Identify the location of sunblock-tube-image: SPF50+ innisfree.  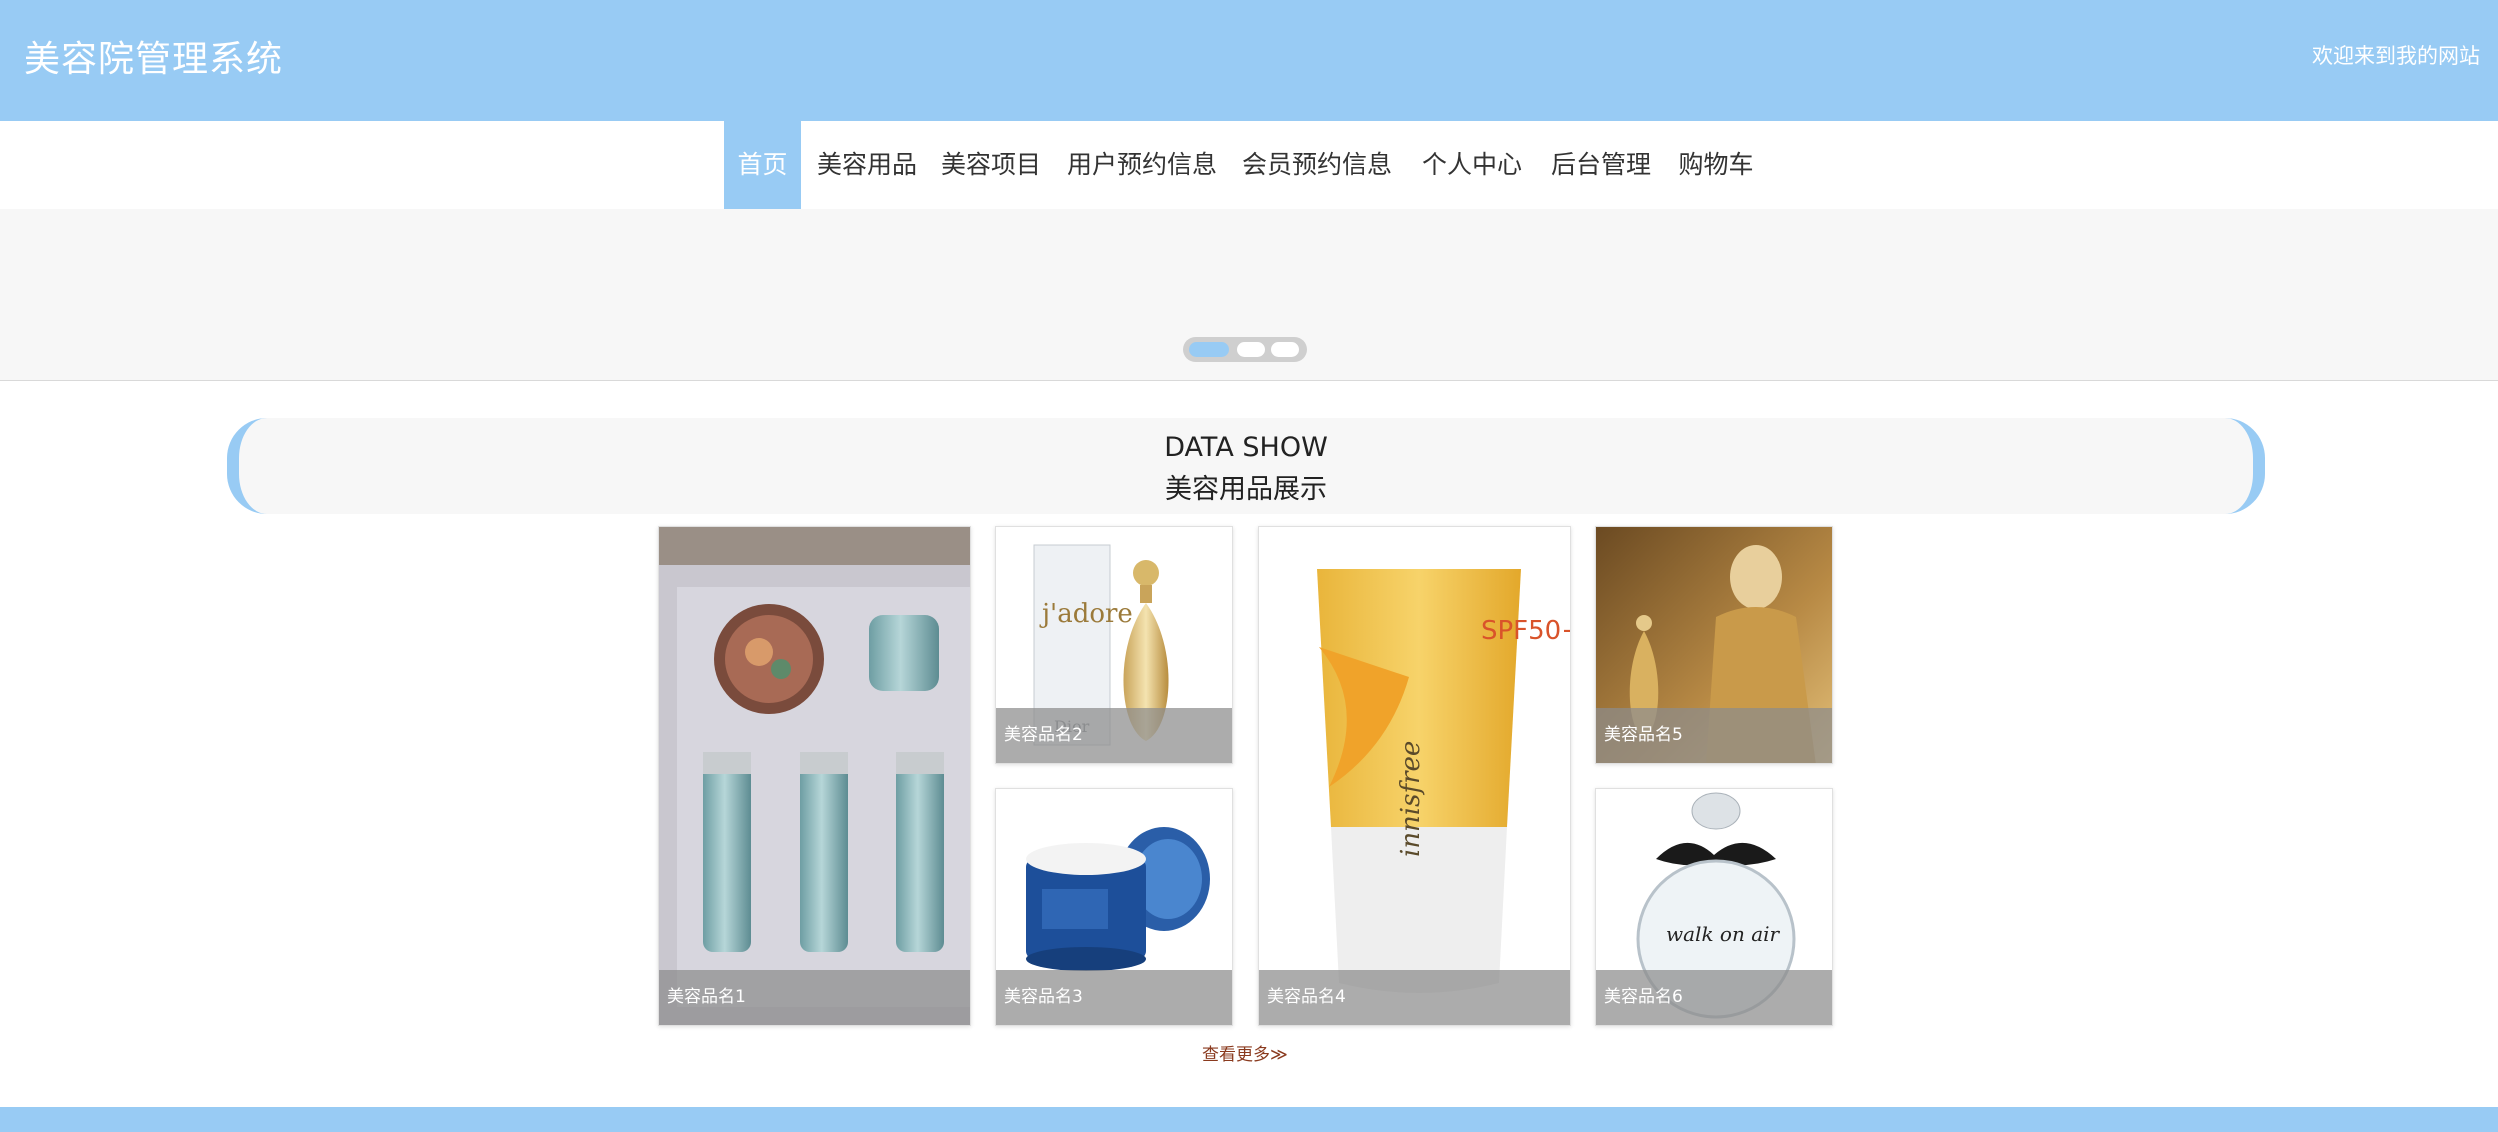
(1415, 776).